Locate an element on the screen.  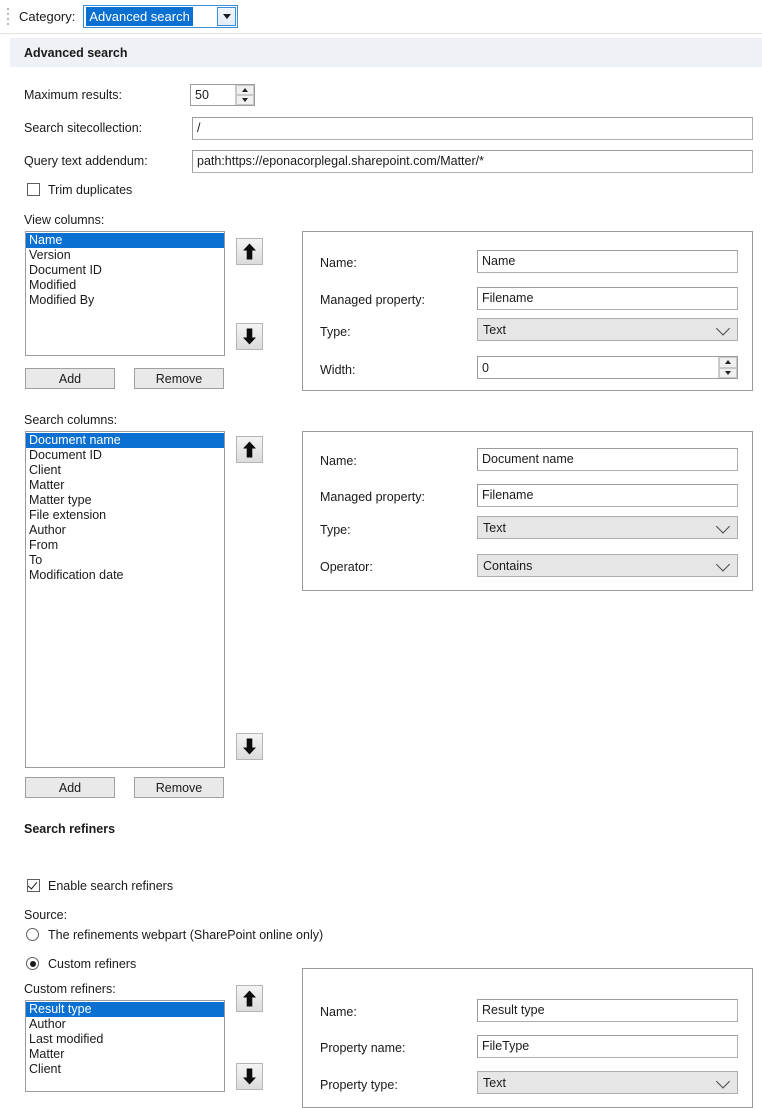
source-option-custom-refiners-label: Custom refiners is located at coordinates (92, 964).